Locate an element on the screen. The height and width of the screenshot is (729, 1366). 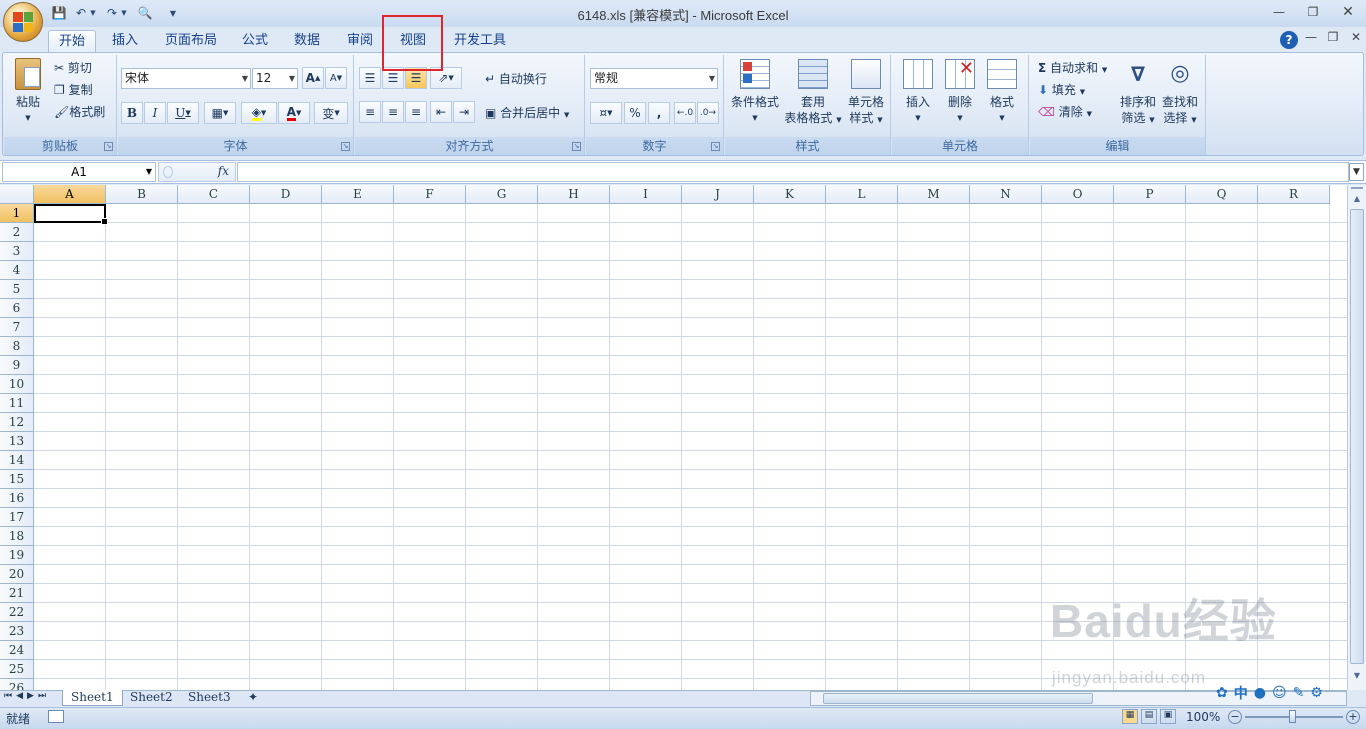
bold-button: B is located at coordinates (132, 113).